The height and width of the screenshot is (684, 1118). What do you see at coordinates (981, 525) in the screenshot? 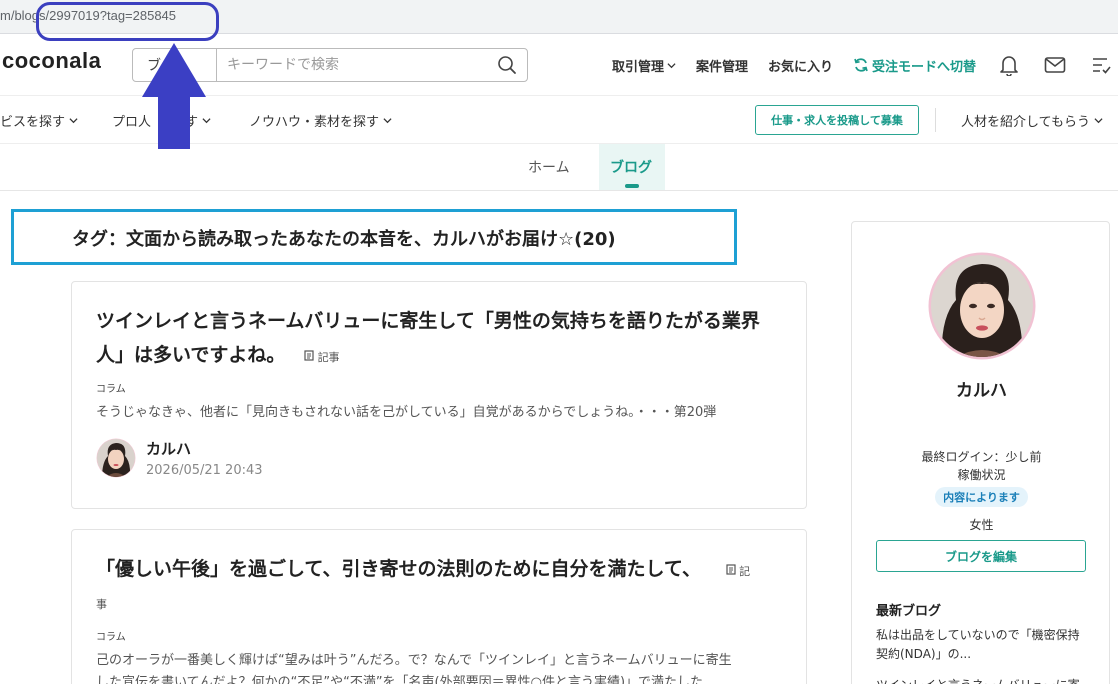
I see `profile-gender: 女性` at bounding box center [981, 525].